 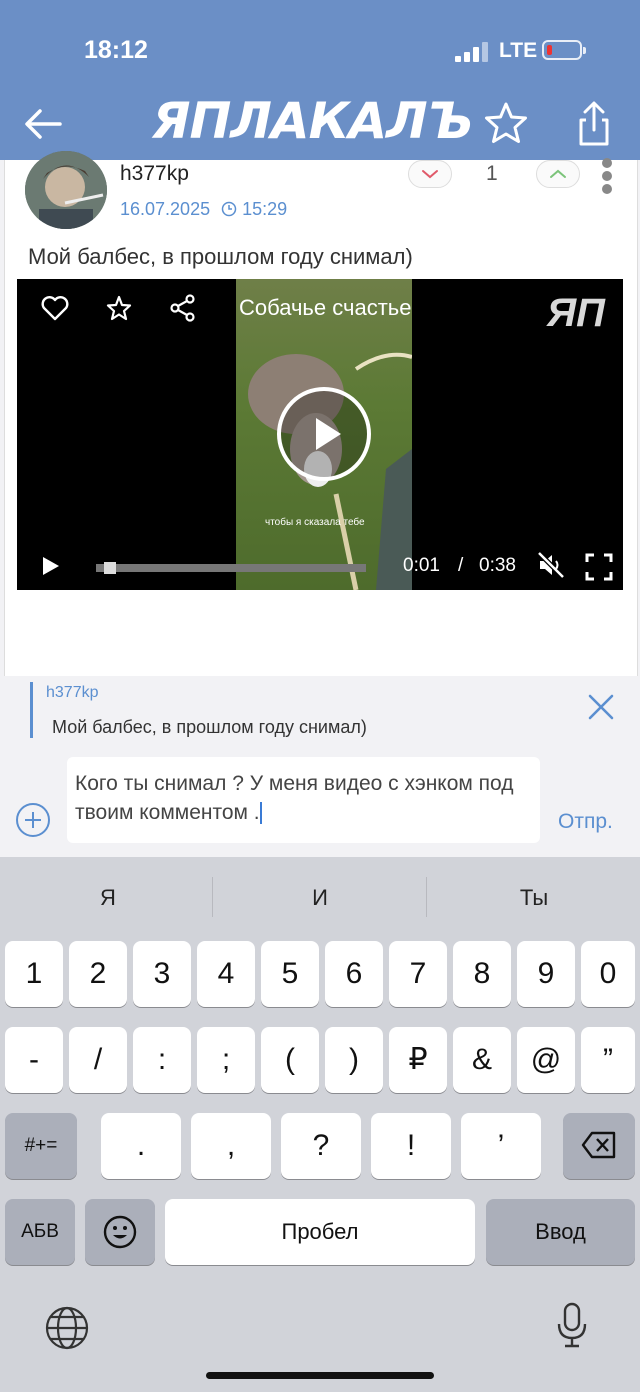 What do you see at coordinates (599, 569) in the screenshot?
I see `fullscreen-icon` at bounding box center [599, 569].